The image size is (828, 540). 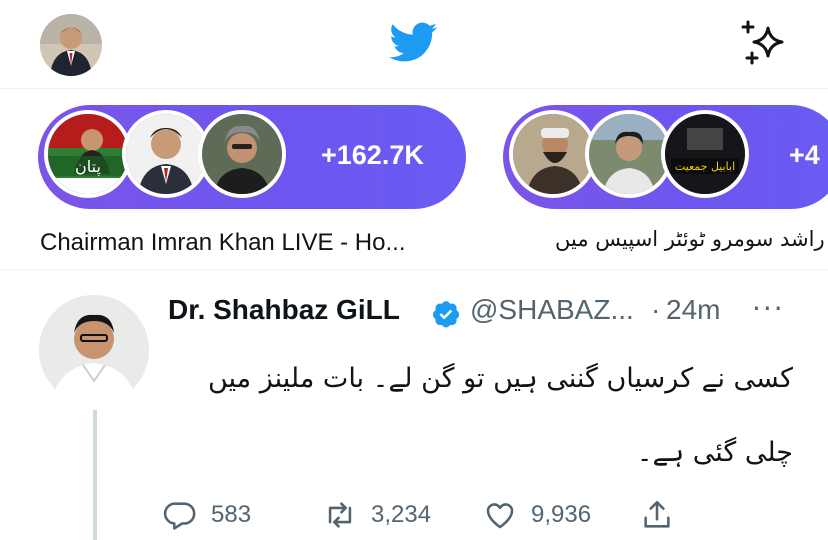 What do you see at coordinates (561, 514) in the screenshot?
I see `like-count: 9,936` at bounding box center [561, 514].